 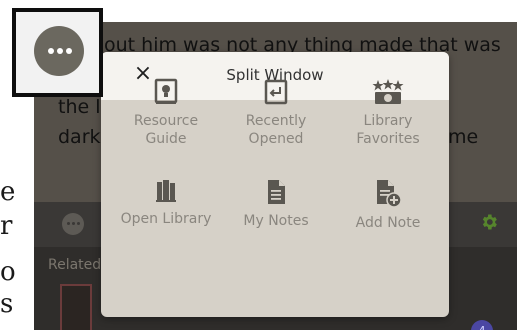 I want to click on book-text-line-3-right: me, so click(x=463, y=137).